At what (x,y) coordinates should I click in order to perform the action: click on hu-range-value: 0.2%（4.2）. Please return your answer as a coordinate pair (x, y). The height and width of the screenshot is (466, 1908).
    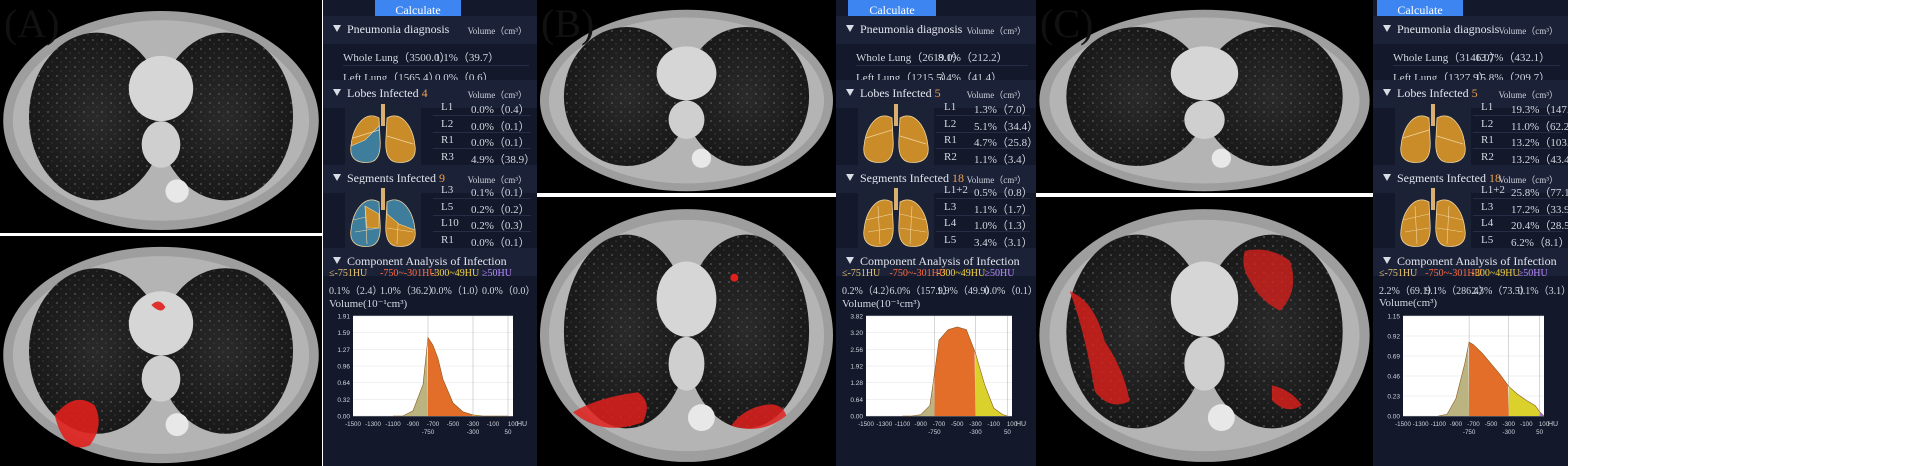
    Looking at the image, I should click on (869, 291).